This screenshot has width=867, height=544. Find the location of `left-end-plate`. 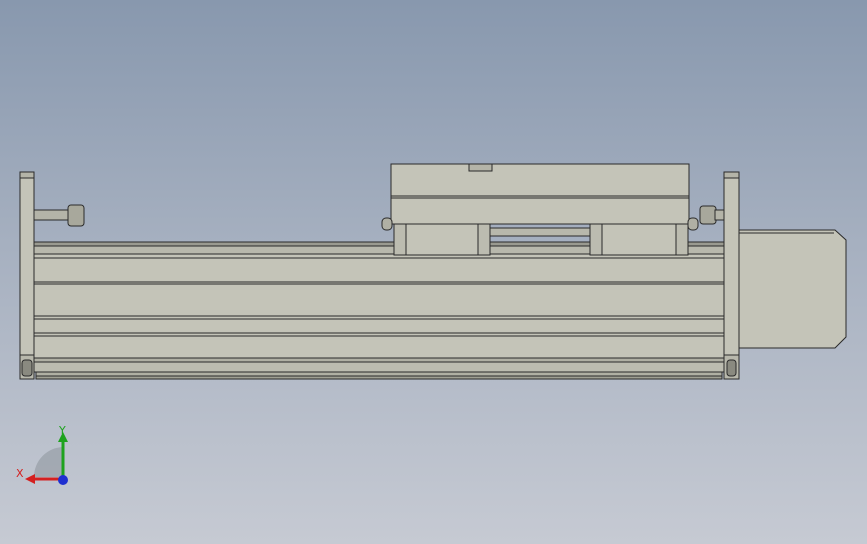

left-end-plate is located at coordinates (27, 275).